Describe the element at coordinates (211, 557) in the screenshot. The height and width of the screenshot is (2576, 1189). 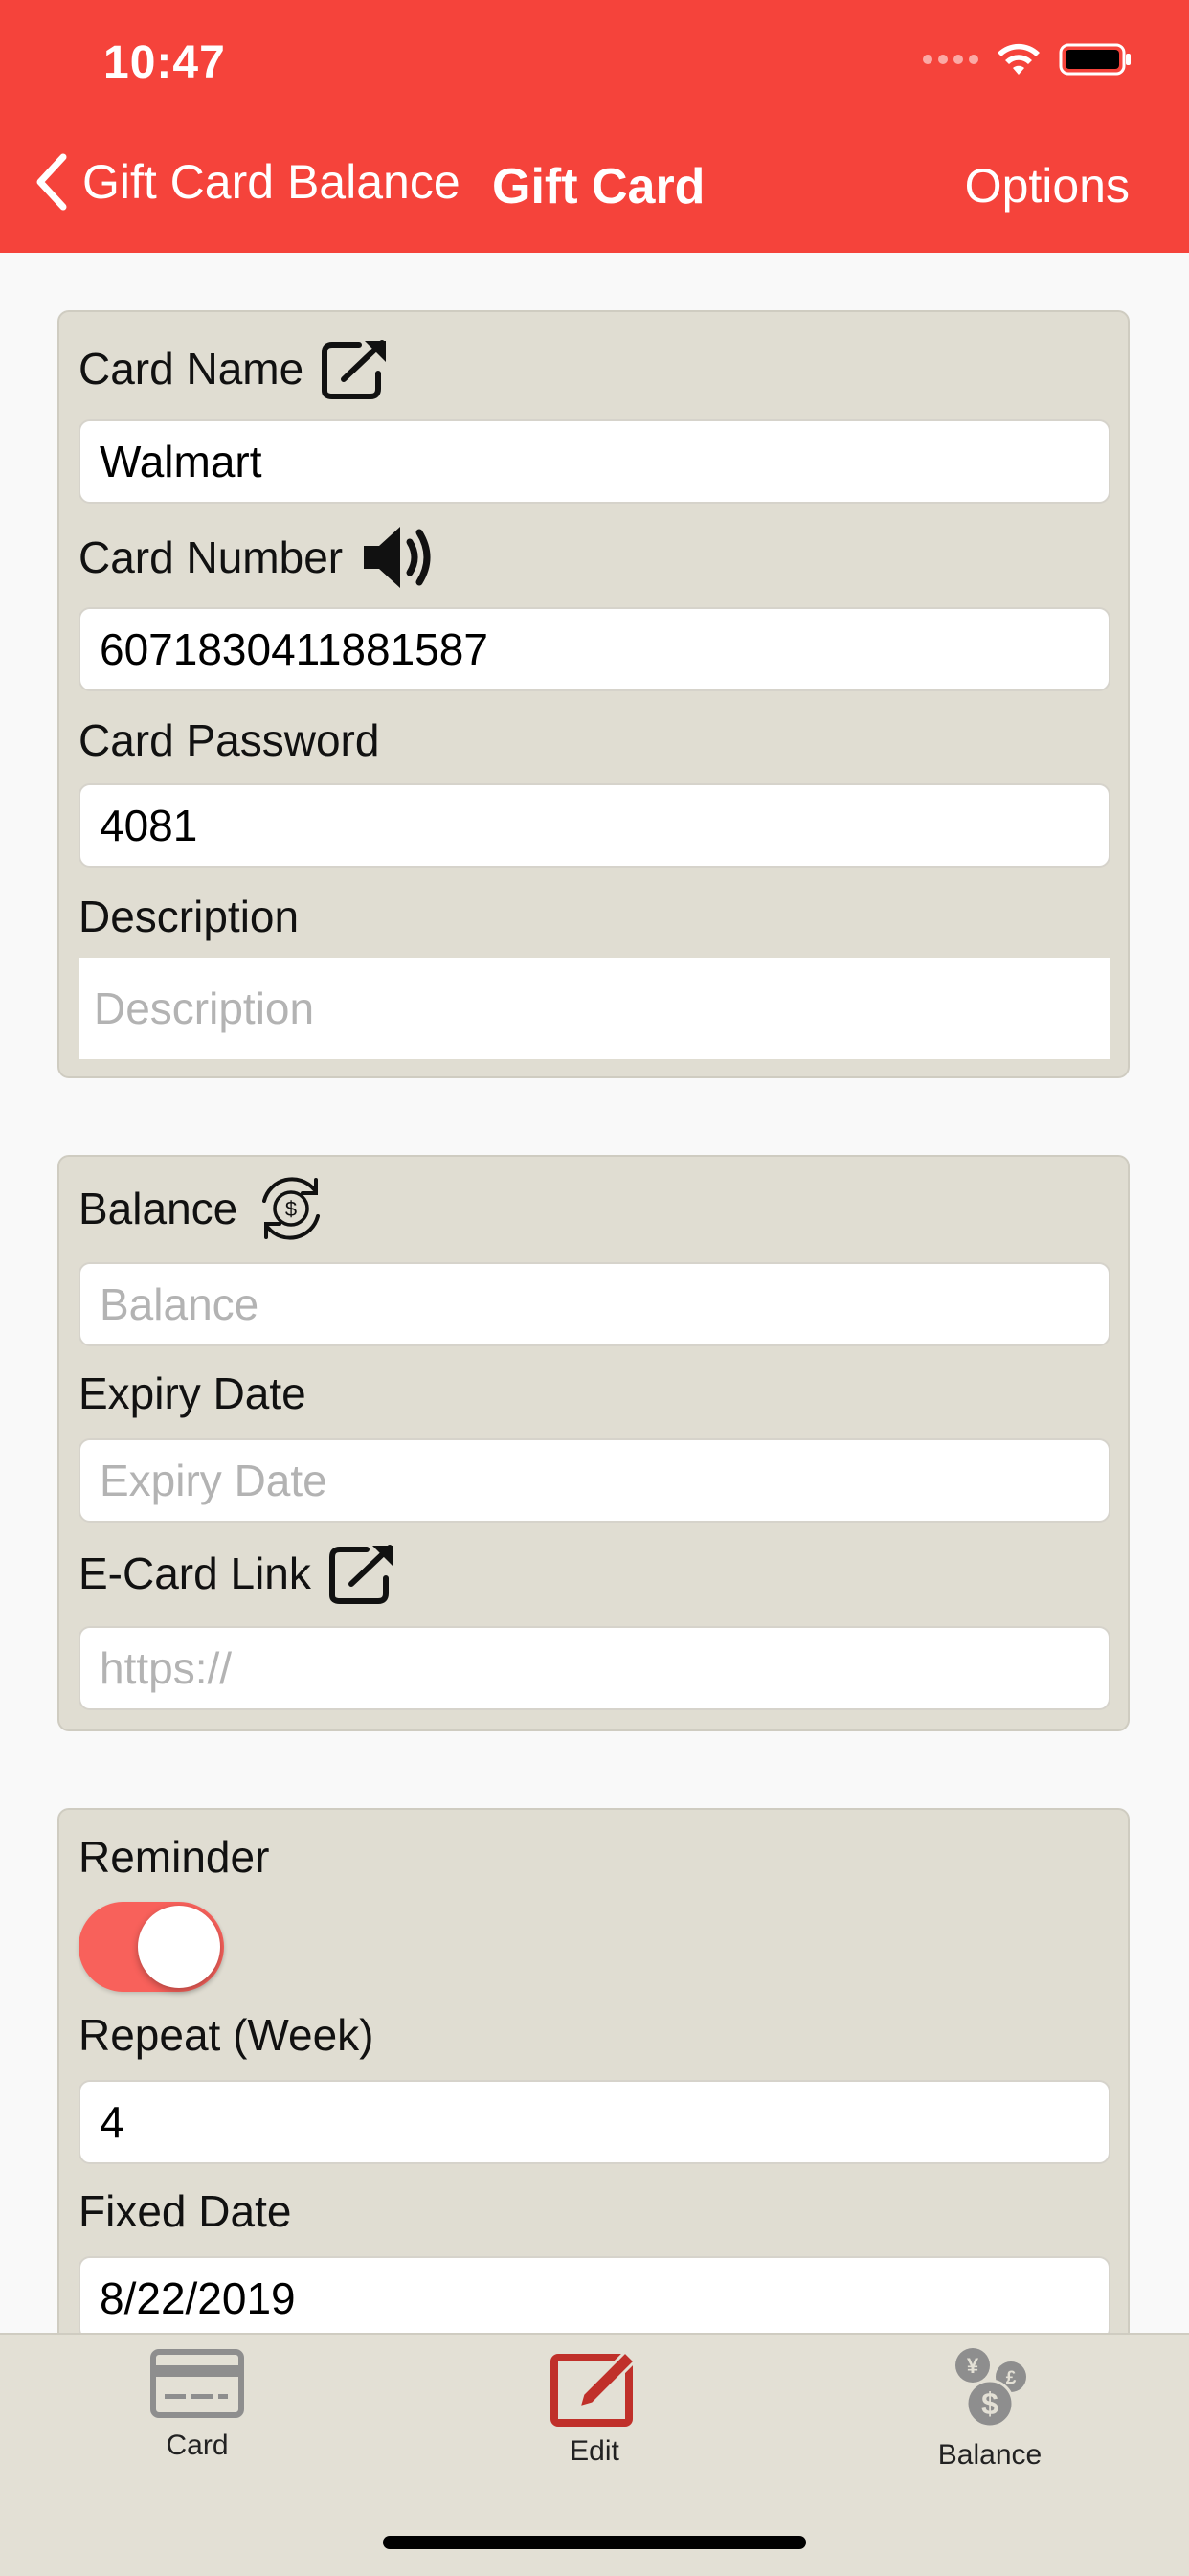
I see `card-number-label: Card Number` at that location.